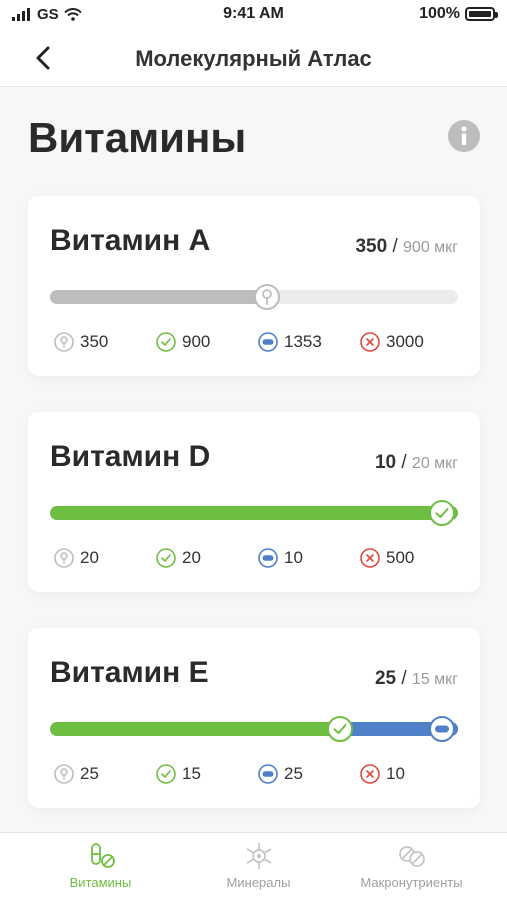  What do you see at coordinates (89, 557) in the screenshot?
I see `stat-min-value: 20` at bounding box center [89, 557].